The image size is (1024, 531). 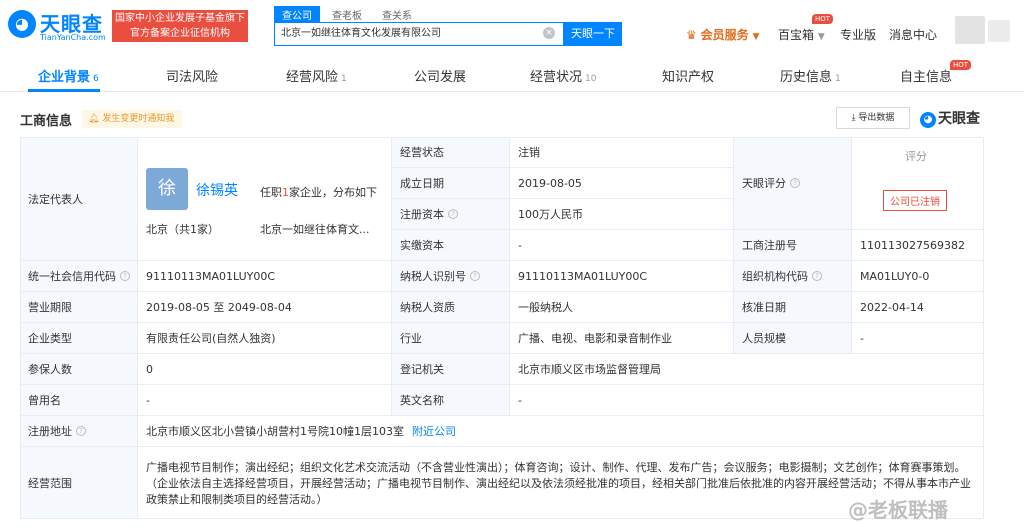 What do you see at coordinates (810, 75) in the screenshot?
I see `tab-history: 历史信息 1` at bounding box center [810, 75].